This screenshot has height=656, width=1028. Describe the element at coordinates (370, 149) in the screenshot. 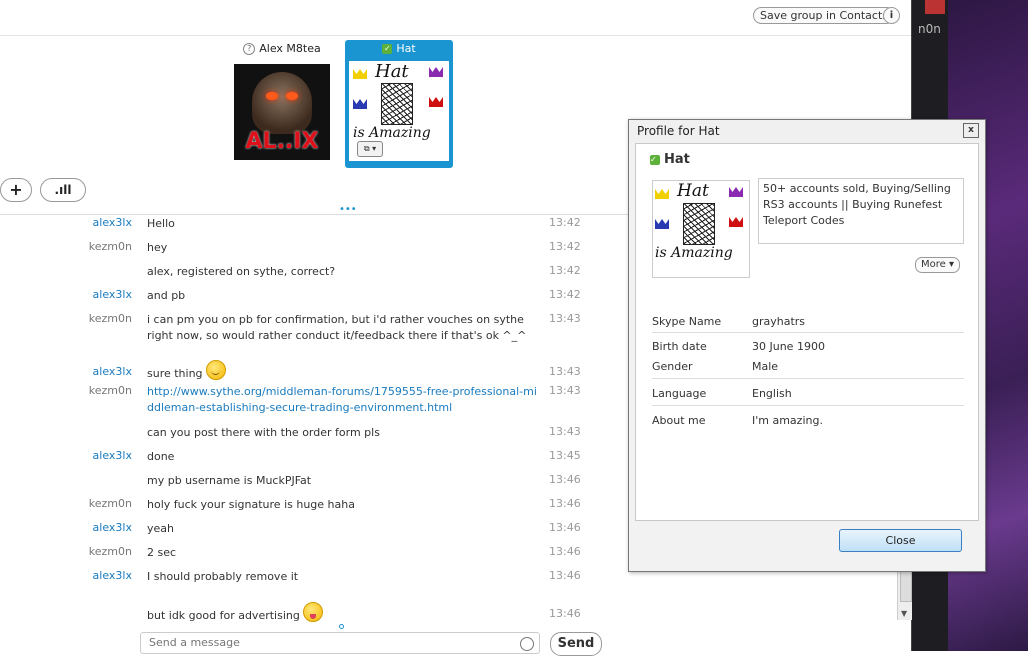

I see `chevron-down-icon: ⧉ ▾` at that location.